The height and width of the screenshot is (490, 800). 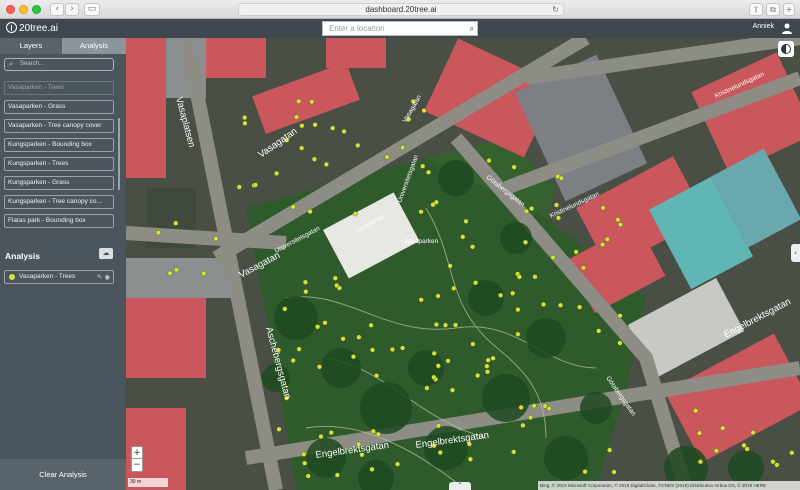 I want to click on tab-analysis: Analysis, so click(x=94, y=46).